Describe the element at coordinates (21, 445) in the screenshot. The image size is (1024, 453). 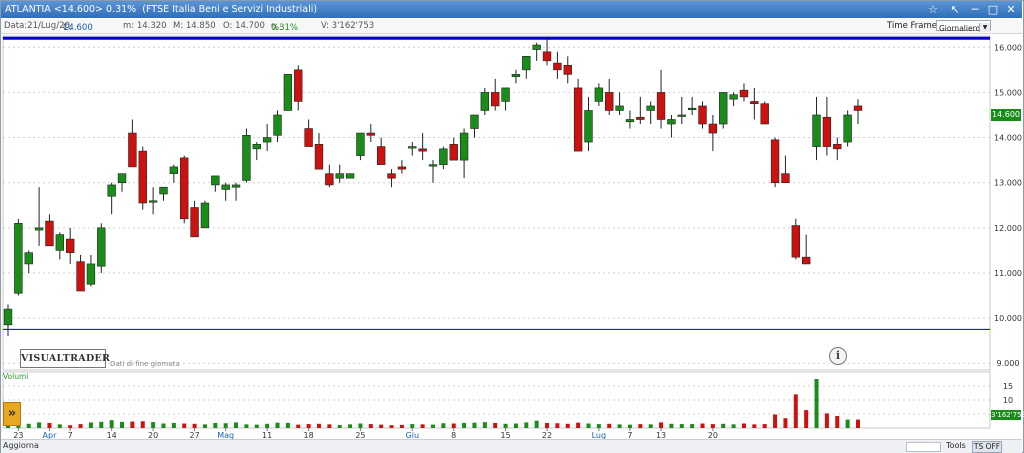
I see `aggiorna-button: Aggiorna` at that location.